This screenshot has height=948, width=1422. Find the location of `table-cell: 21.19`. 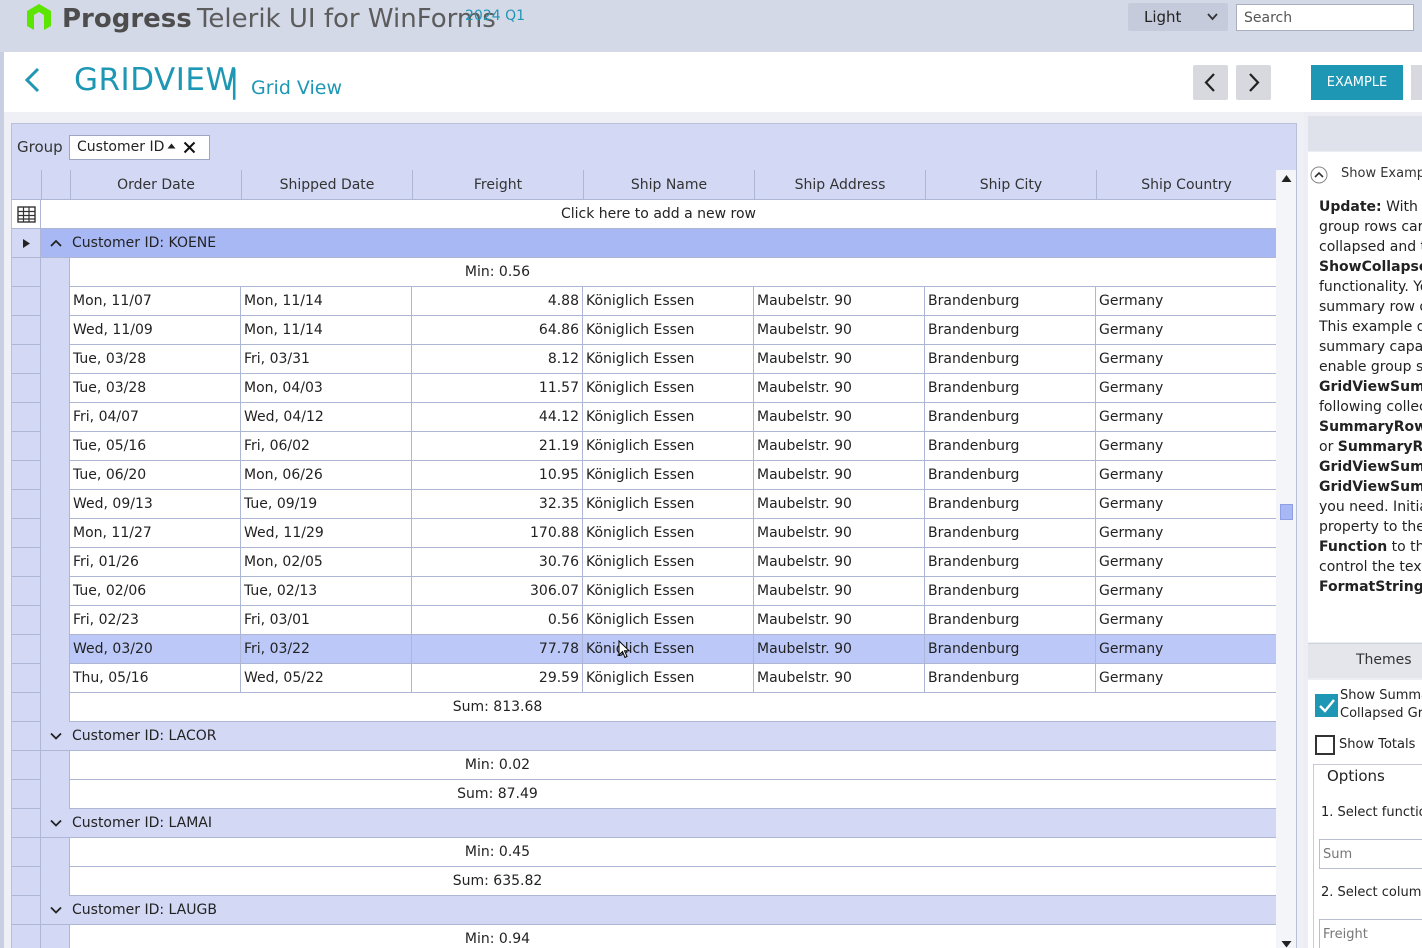

table-cell: 21.19 is located at coordinates (497, 446).